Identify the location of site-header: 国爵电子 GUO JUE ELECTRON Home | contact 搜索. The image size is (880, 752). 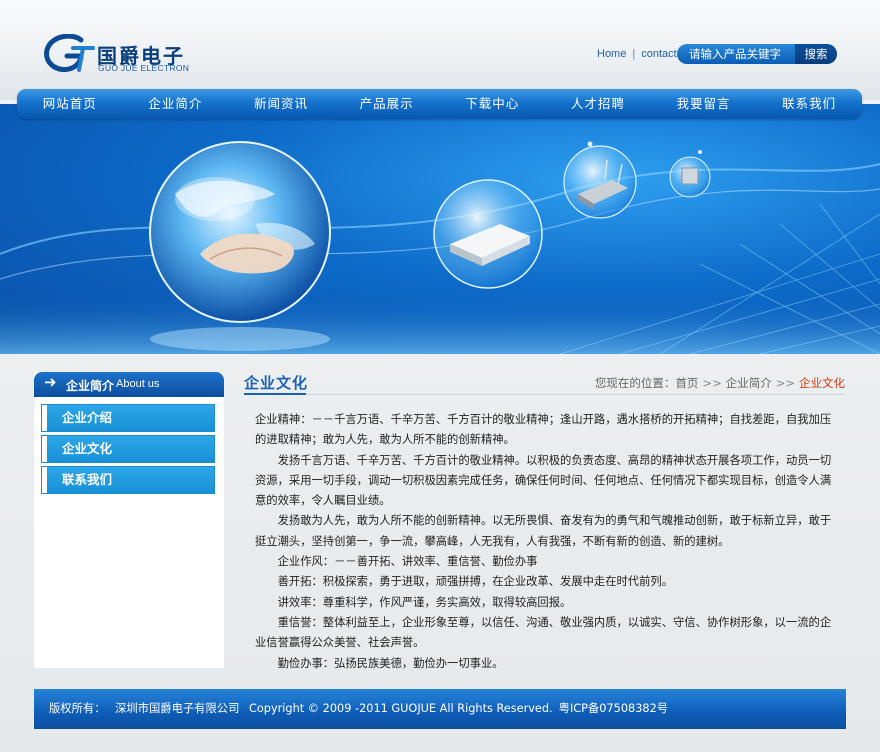
(440, 50).